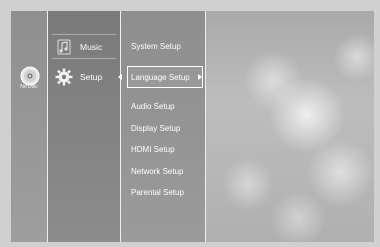 The image size is (380, 247). I want to click on selection-arrow-icon, so click(120, 77).